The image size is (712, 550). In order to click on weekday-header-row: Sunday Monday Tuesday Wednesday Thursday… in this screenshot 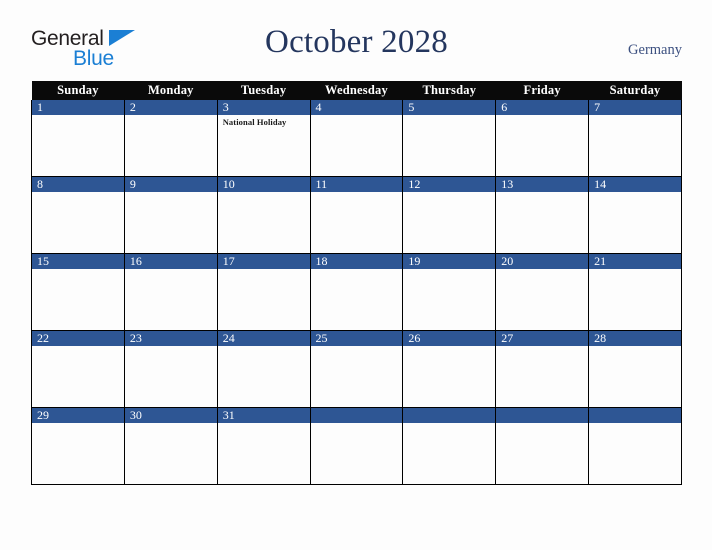, I will do `click(356, 90)`.